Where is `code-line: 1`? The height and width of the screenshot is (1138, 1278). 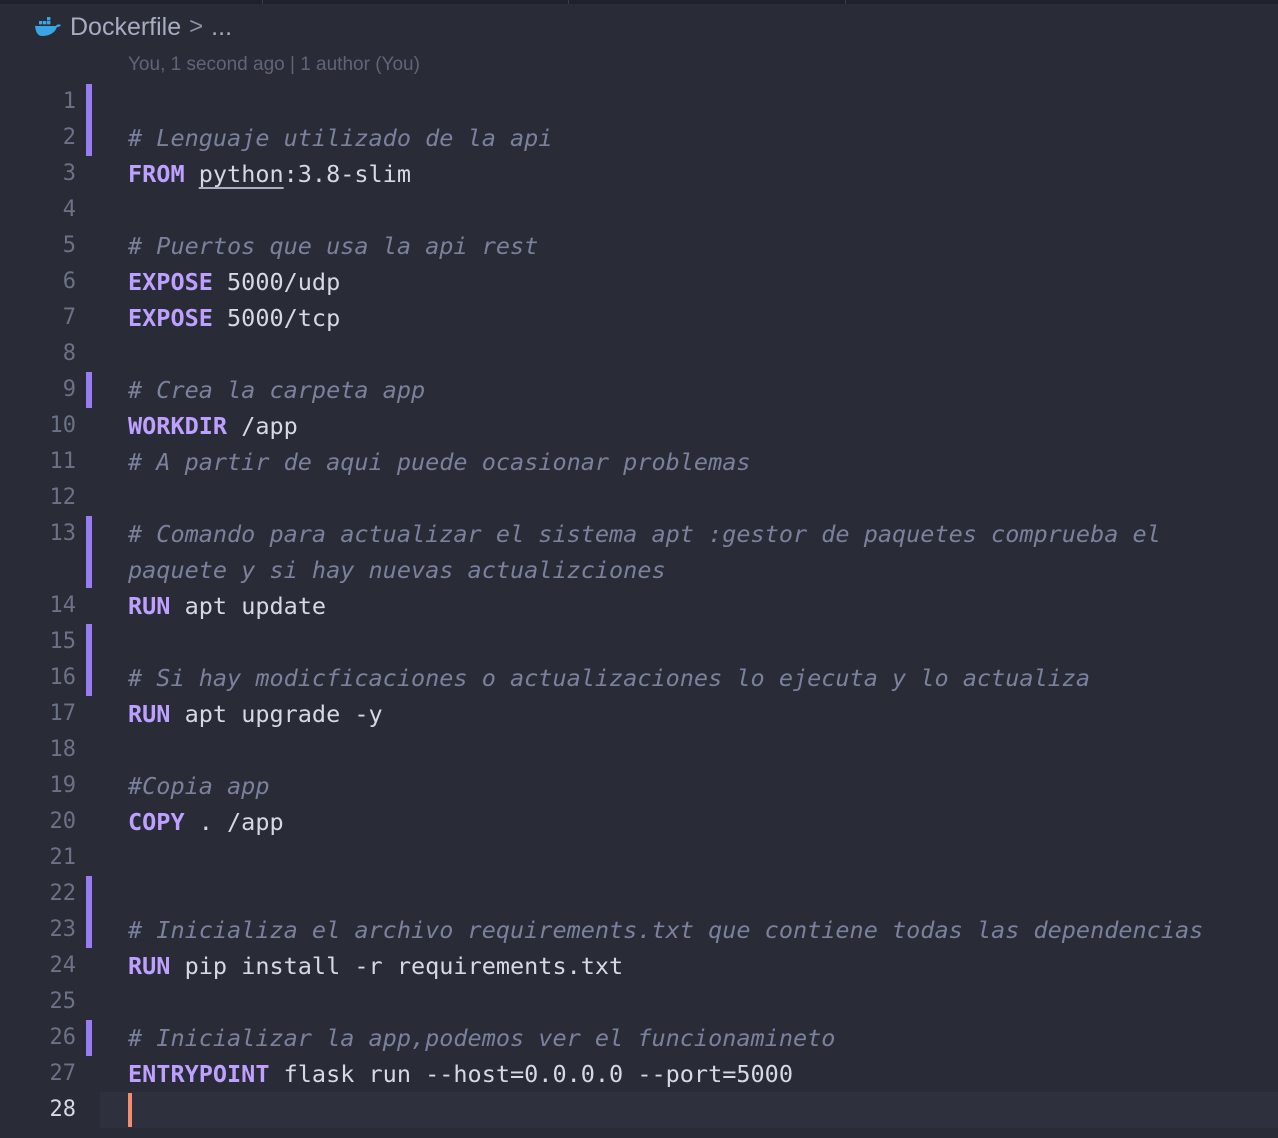 code-line: 1 is located at coordinates (639, 102).